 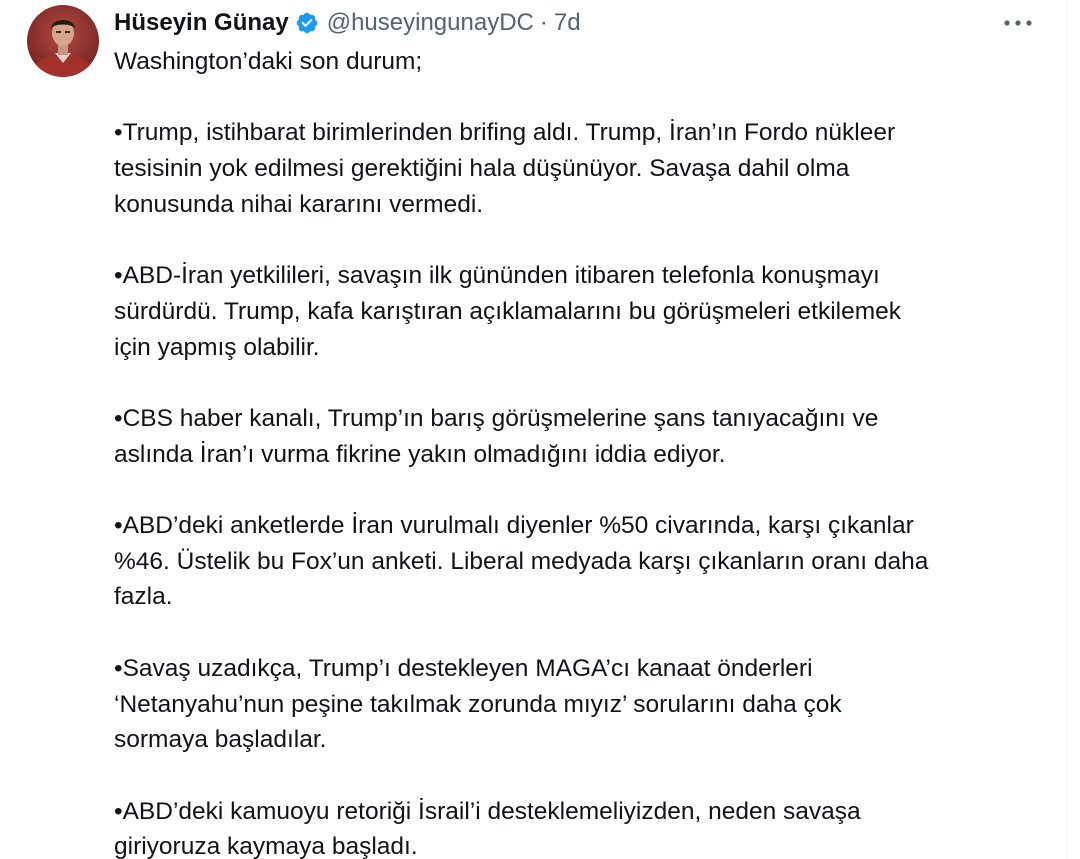 I want to click on avatar-photo, so click(x=63, y=41).